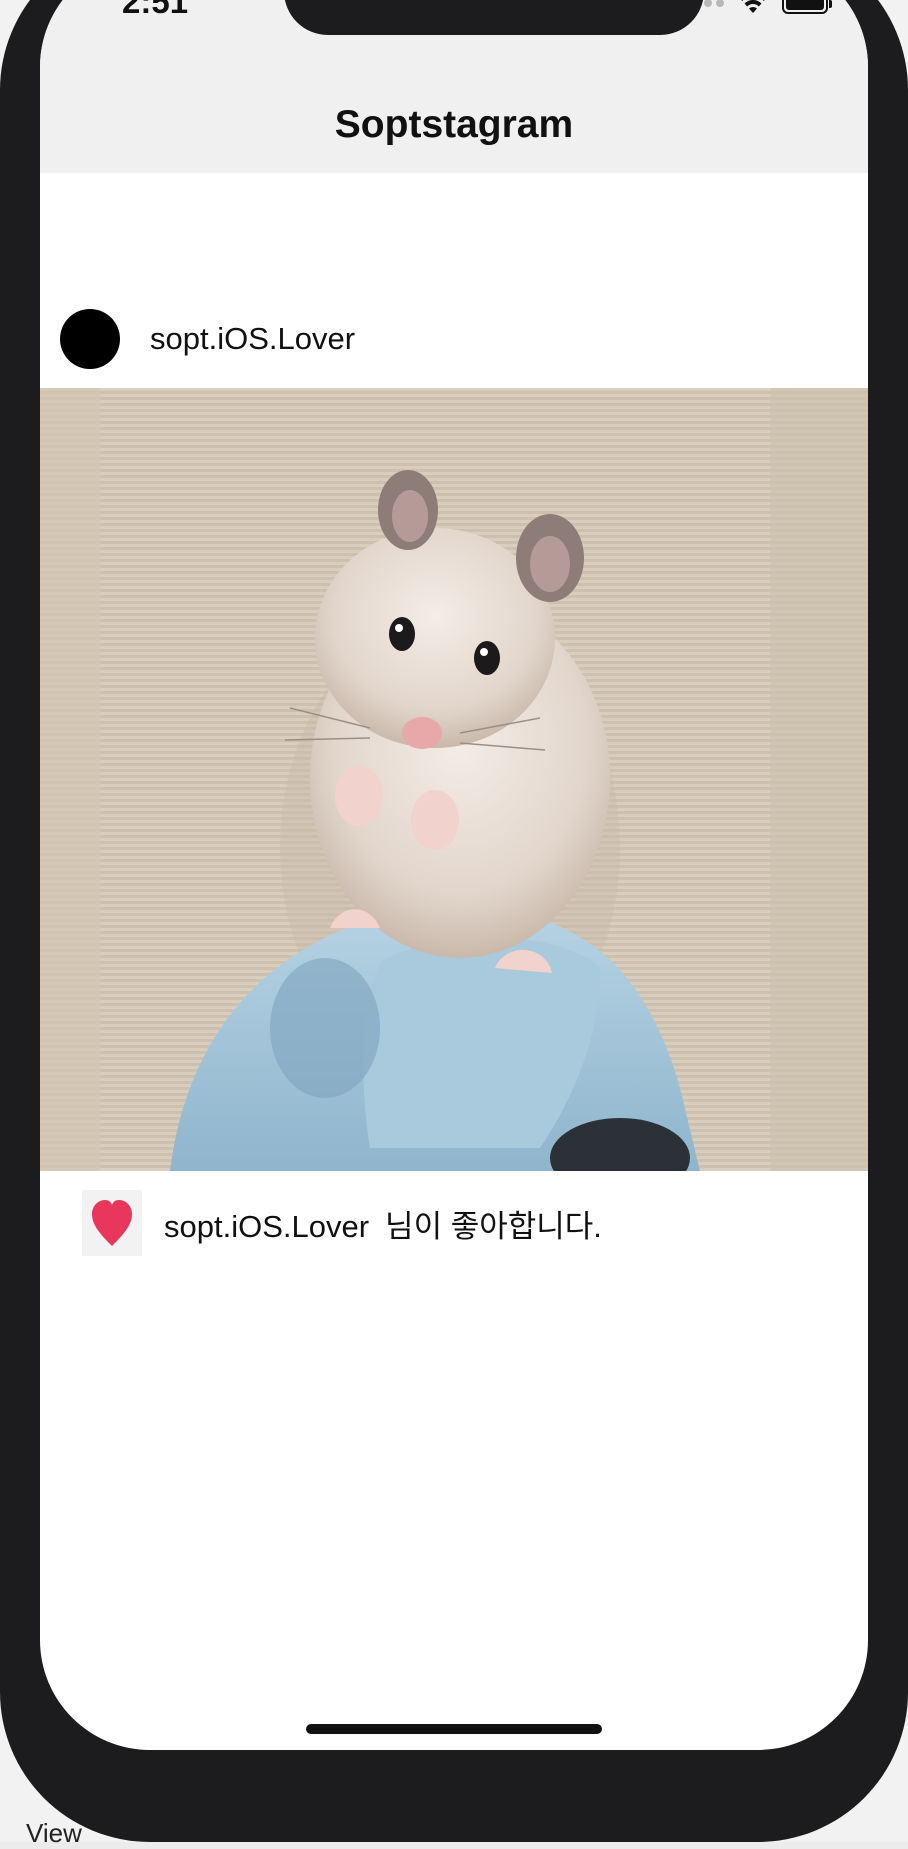 The image size is (908, 1849). I want to click on page-title: Soptstagram, so click(454, 124).